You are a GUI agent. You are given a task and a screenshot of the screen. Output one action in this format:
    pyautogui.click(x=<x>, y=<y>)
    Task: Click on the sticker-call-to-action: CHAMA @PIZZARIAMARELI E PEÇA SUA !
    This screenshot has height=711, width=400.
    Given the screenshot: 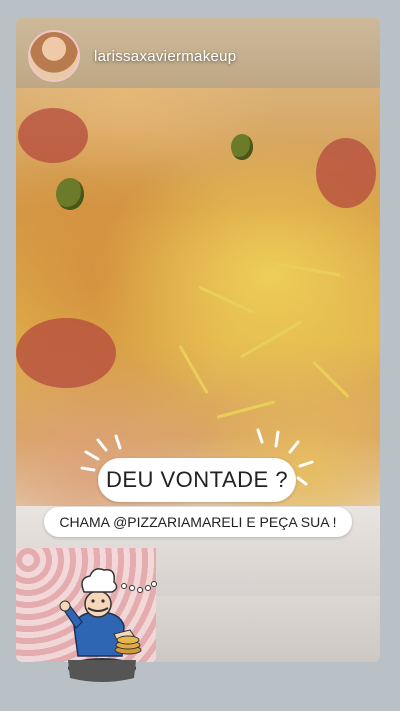 What is the action you would take?
    pyautogui.click(x=198, y=522)
    